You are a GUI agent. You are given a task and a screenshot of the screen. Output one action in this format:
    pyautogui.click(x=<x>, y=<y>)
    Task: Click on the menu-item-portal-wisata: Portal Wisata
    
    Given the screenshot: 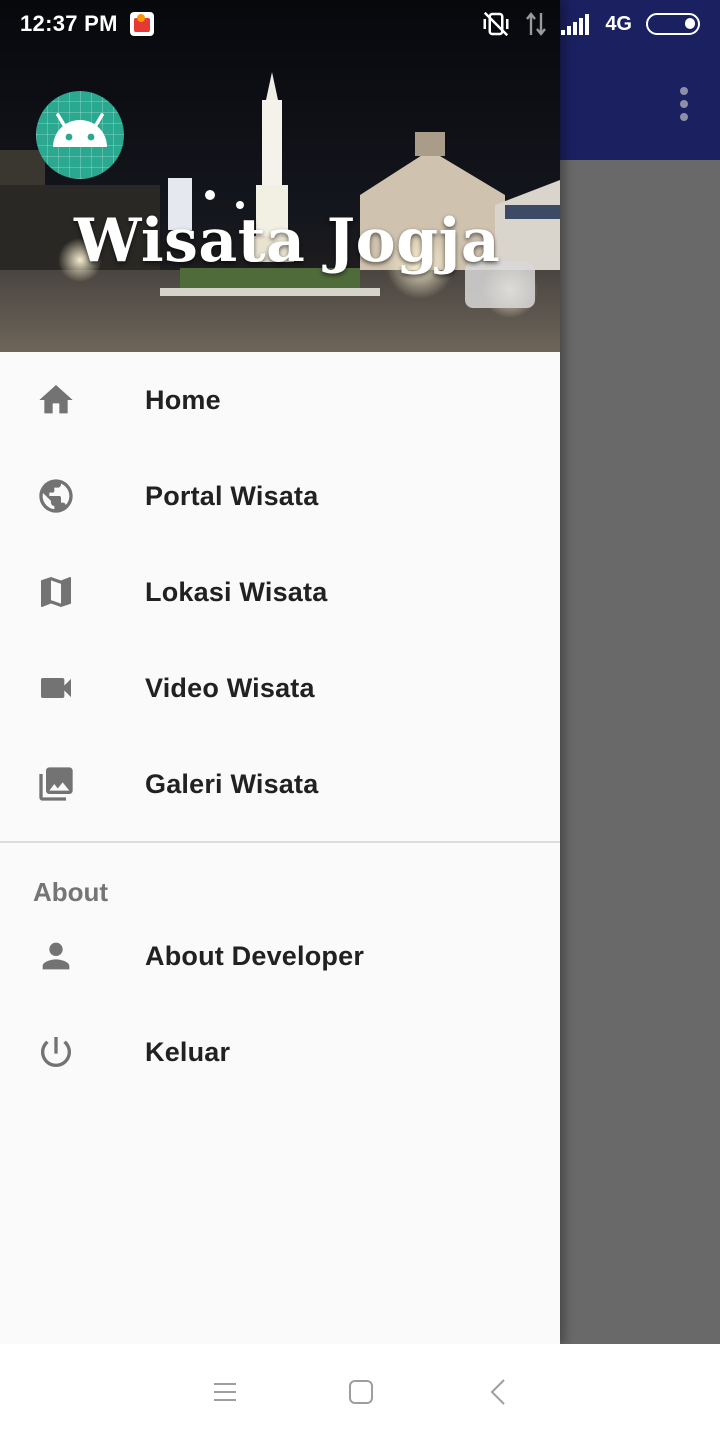 What is the action you would take?
    pyautogui.click(x=280, y=496)
    